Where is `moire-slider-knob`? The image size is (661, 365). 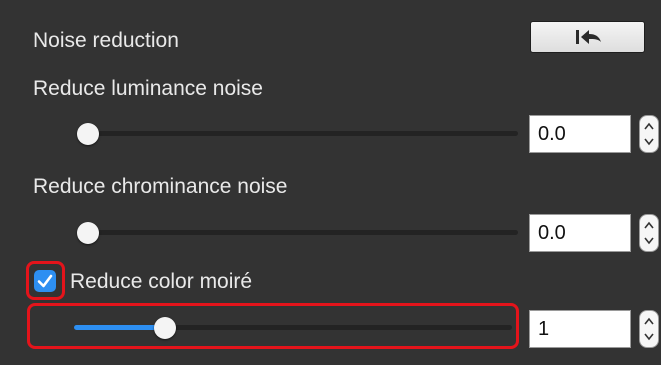
moire-slider-knob is located at coordinates (165, 328).